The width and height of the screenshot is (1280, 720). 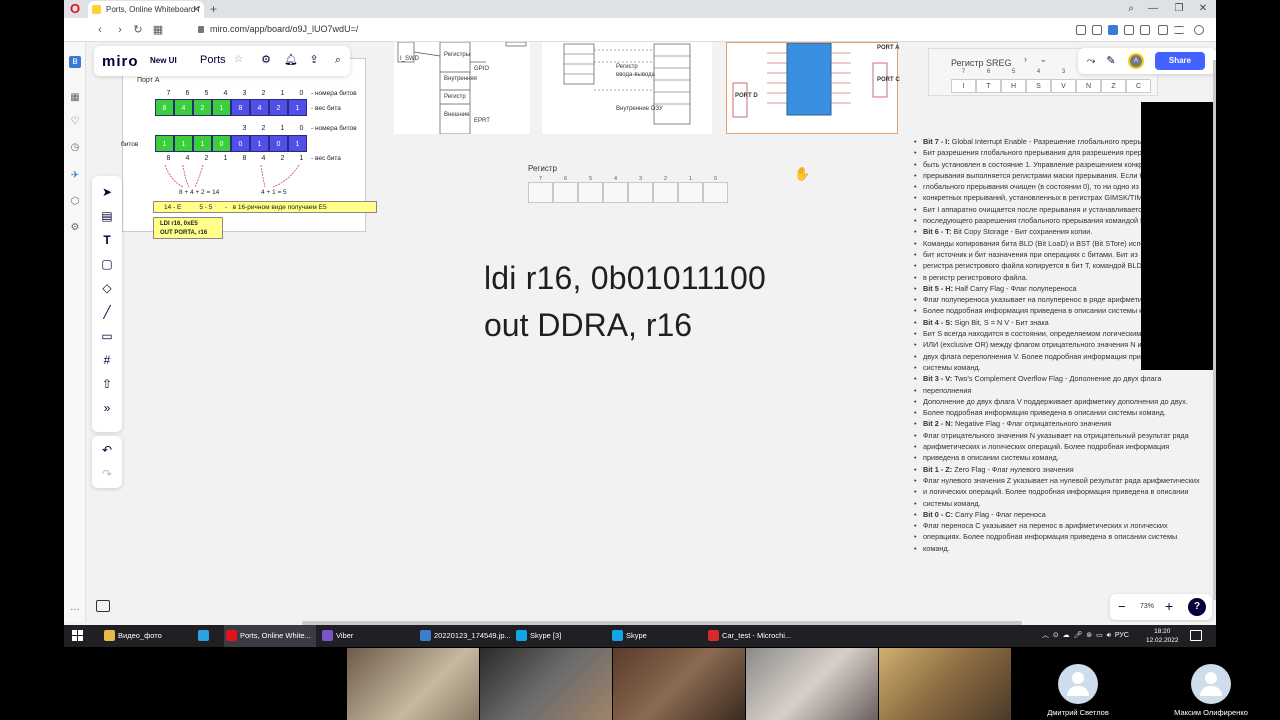 What do you see at coordinates (1038, 72) in the screenshot?
I see `sreg-bit-number: 4` at bounding box center [1038, 72].